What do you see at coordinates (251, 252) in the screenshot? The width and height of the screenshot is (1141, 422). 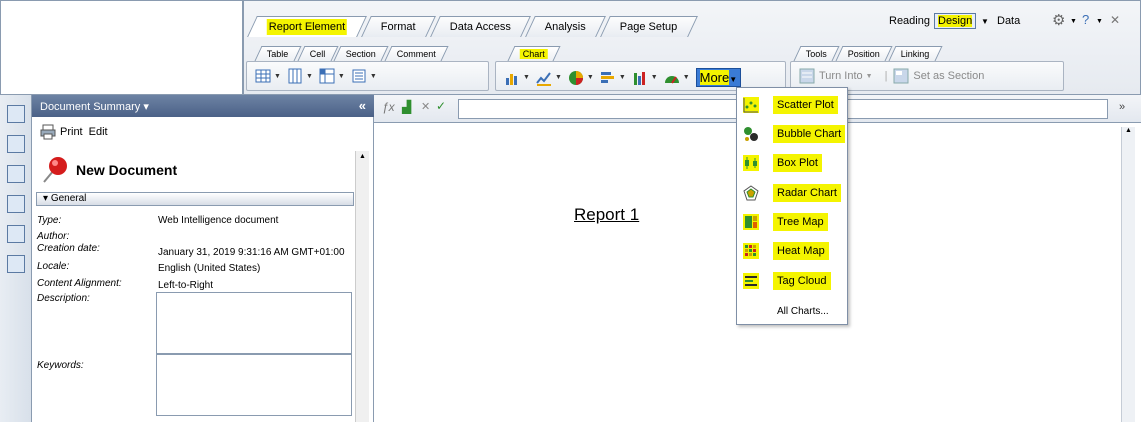 I see `creation-date-value: January 31, 2019 9:31:16 AM GMT+01:00` at bounding box center [251, 252].